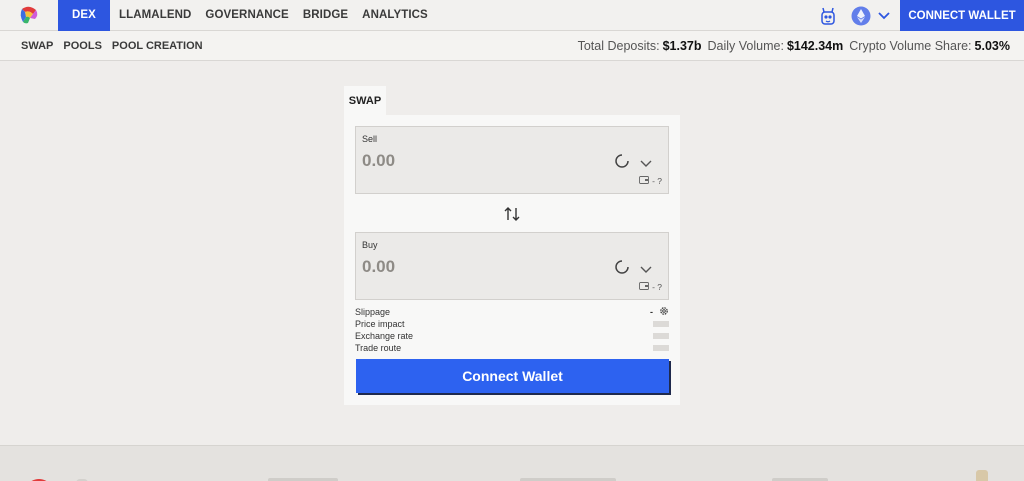 The image size is (1024, 481). What do you see at coordinates (661, 336) in the screenshot?
I see `exchange-rate-placeholder` at bounding box center [661, 336].